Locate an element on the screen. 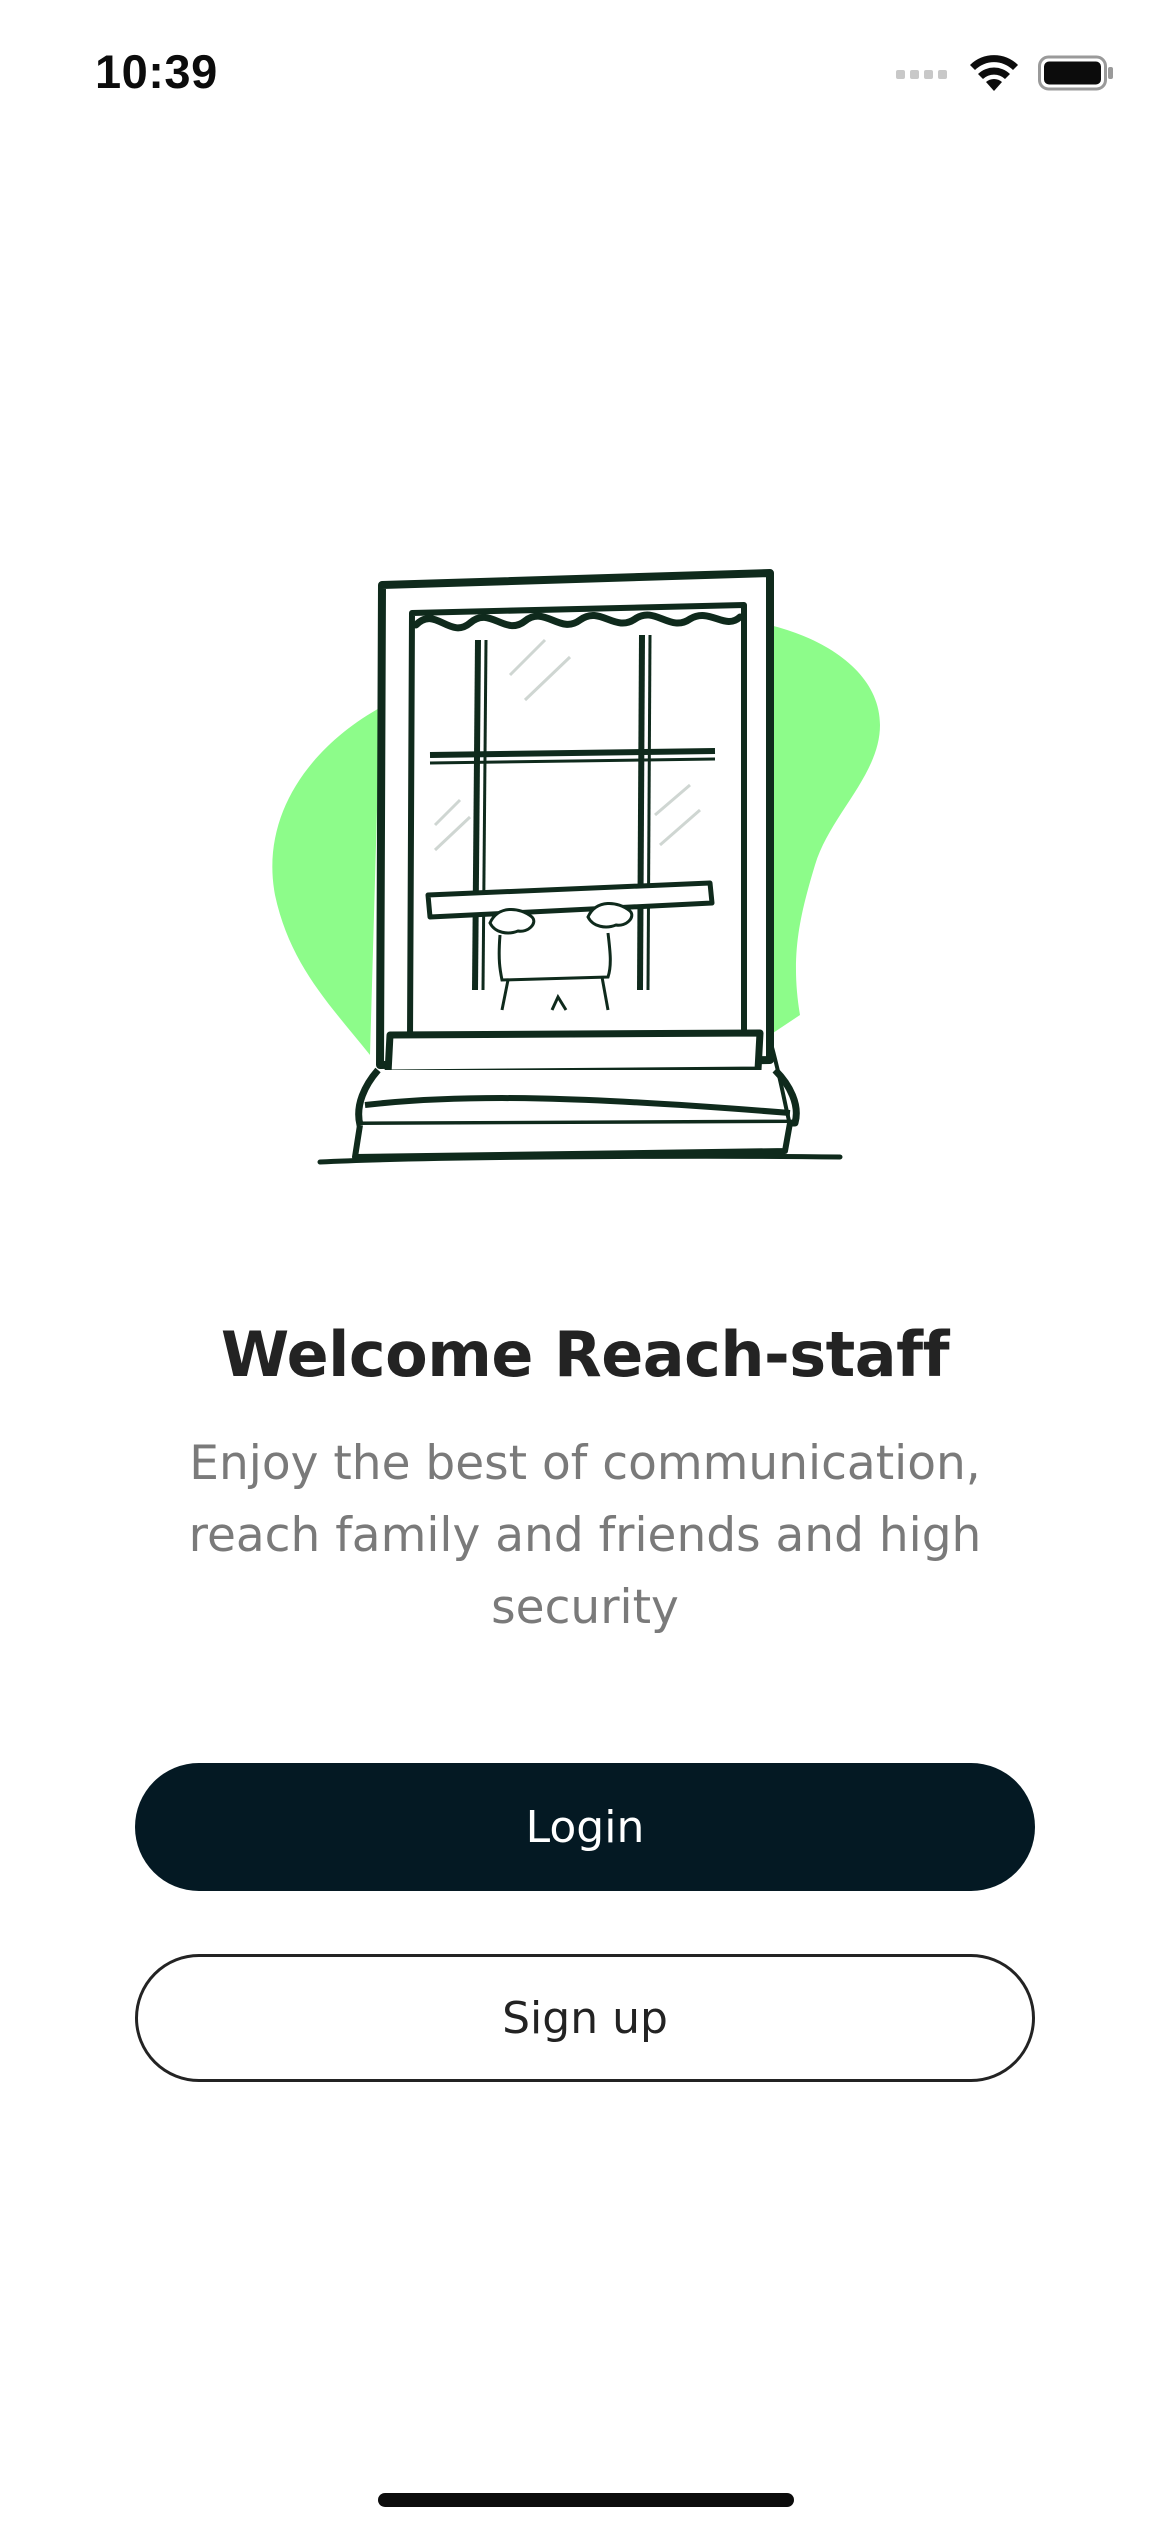 This screenshot has width=1170, height=2532. welcome-title: Welcome Reach-staff is located at coordinates (585, 1354).